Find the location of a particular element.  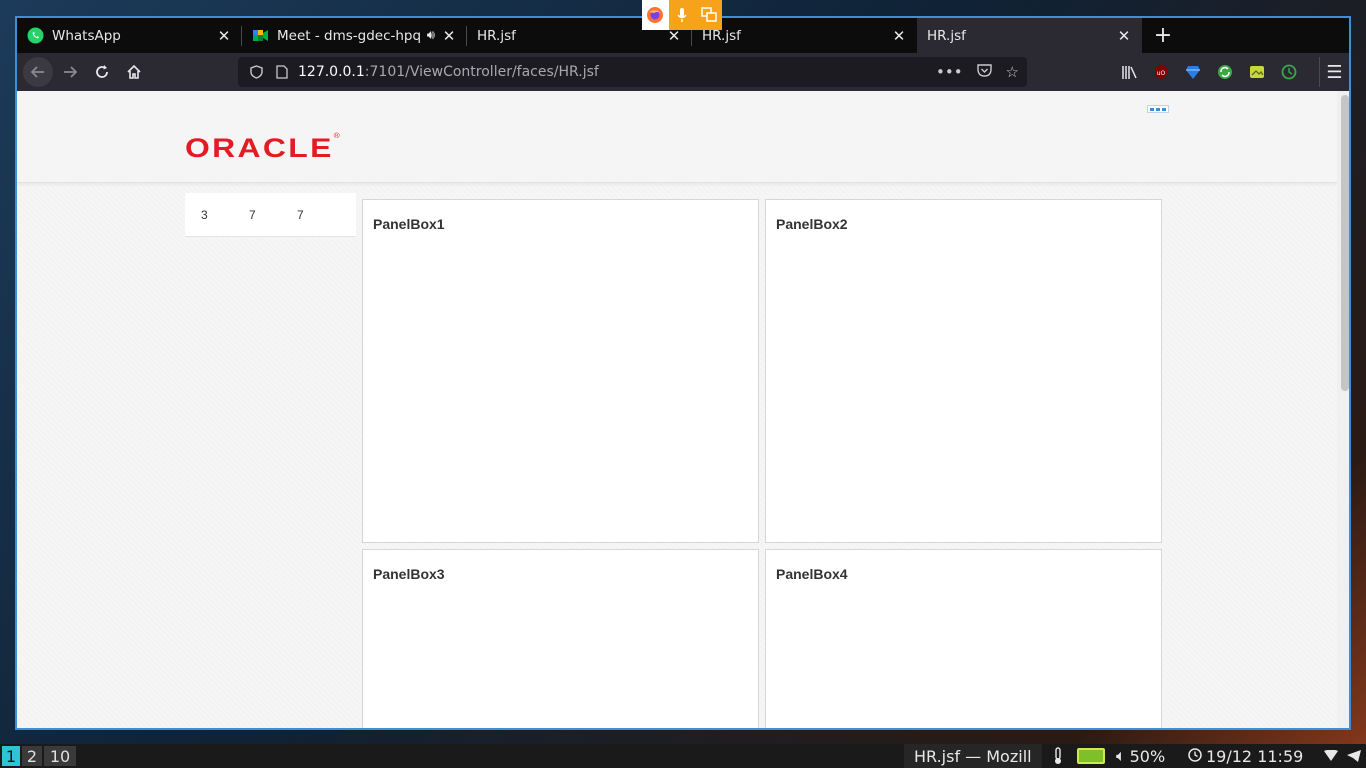

shield-icon is located at coordinates (256, 72).